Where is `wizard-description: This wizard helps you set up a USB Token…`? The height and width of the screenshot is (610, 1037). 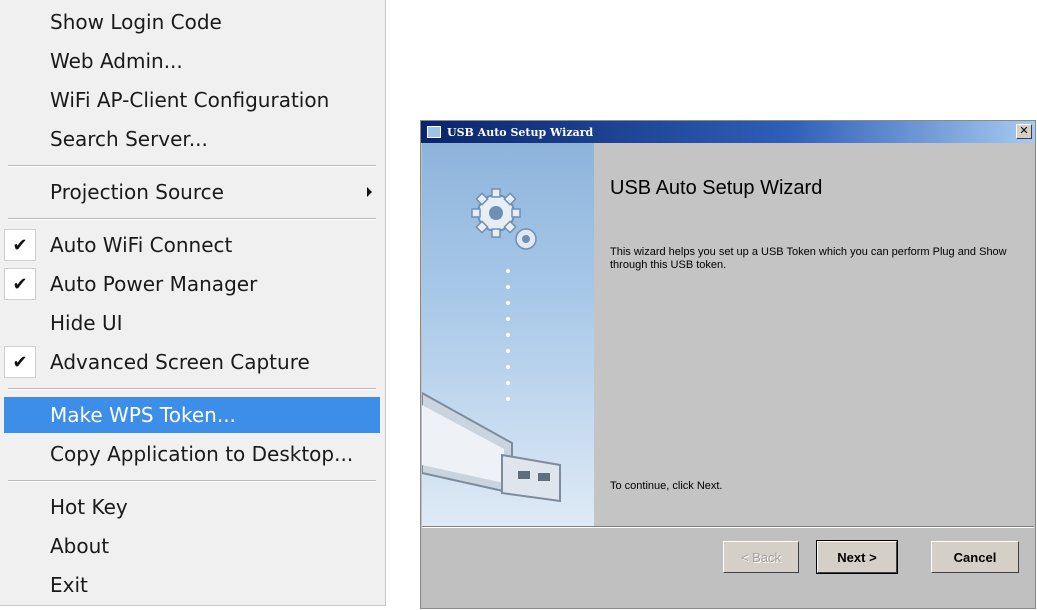 wizard-description: This wizard helps you set up a USB Token… is located at coordinates (808, 258).